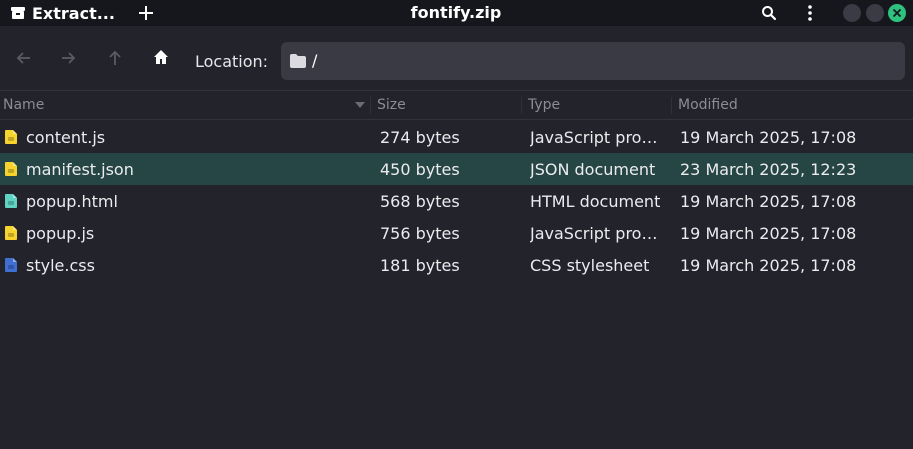  I want to click on file-size: 568 bytes, so click(420, 201).